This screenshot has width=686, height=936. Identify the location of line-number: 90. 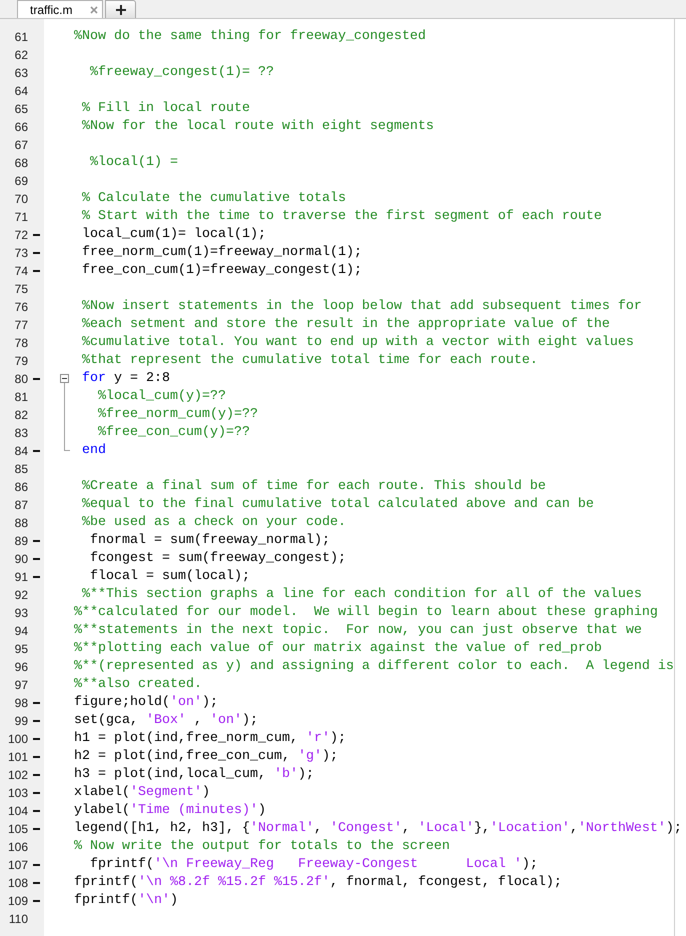
(21, 559).